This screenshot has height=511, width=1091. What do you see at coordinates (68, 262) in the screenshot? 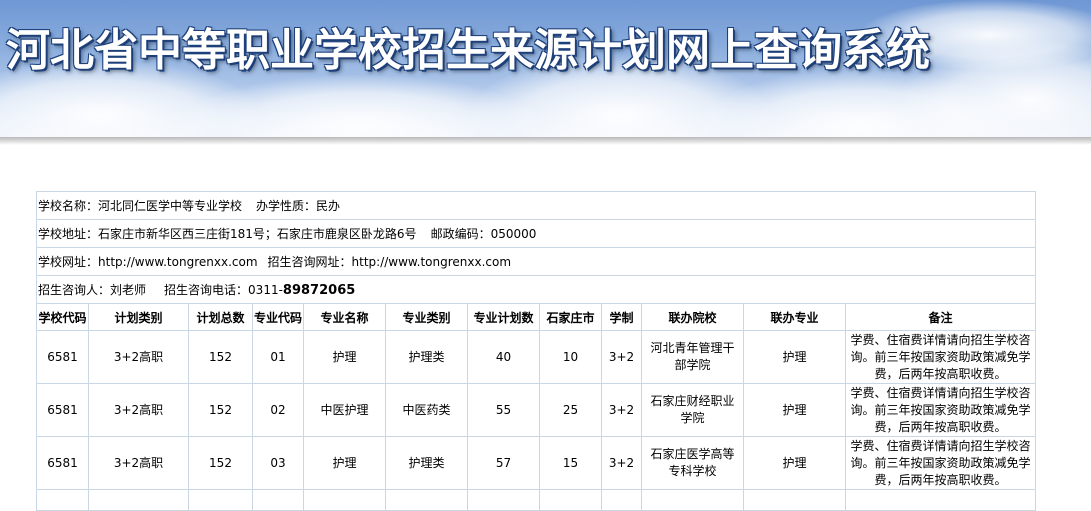
I see `website-label: 学校网址：` at bounding box center [68, 262].